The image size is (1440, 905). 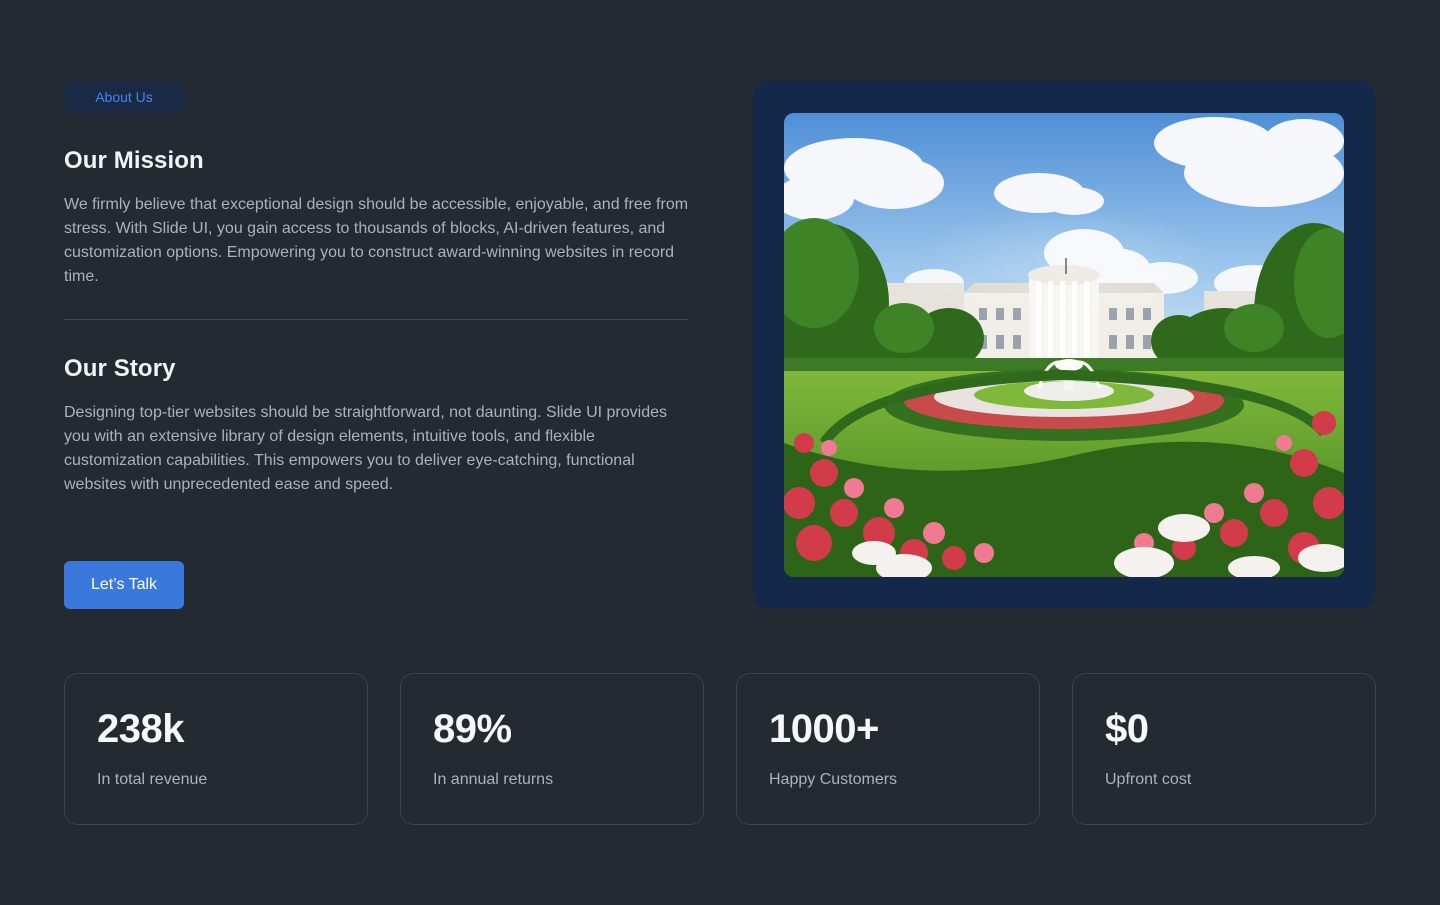 What do you see at coordinates (833, 779) in the screenshot?
I see `stat-label: Happy Customers` at bounding box center [833, 779].